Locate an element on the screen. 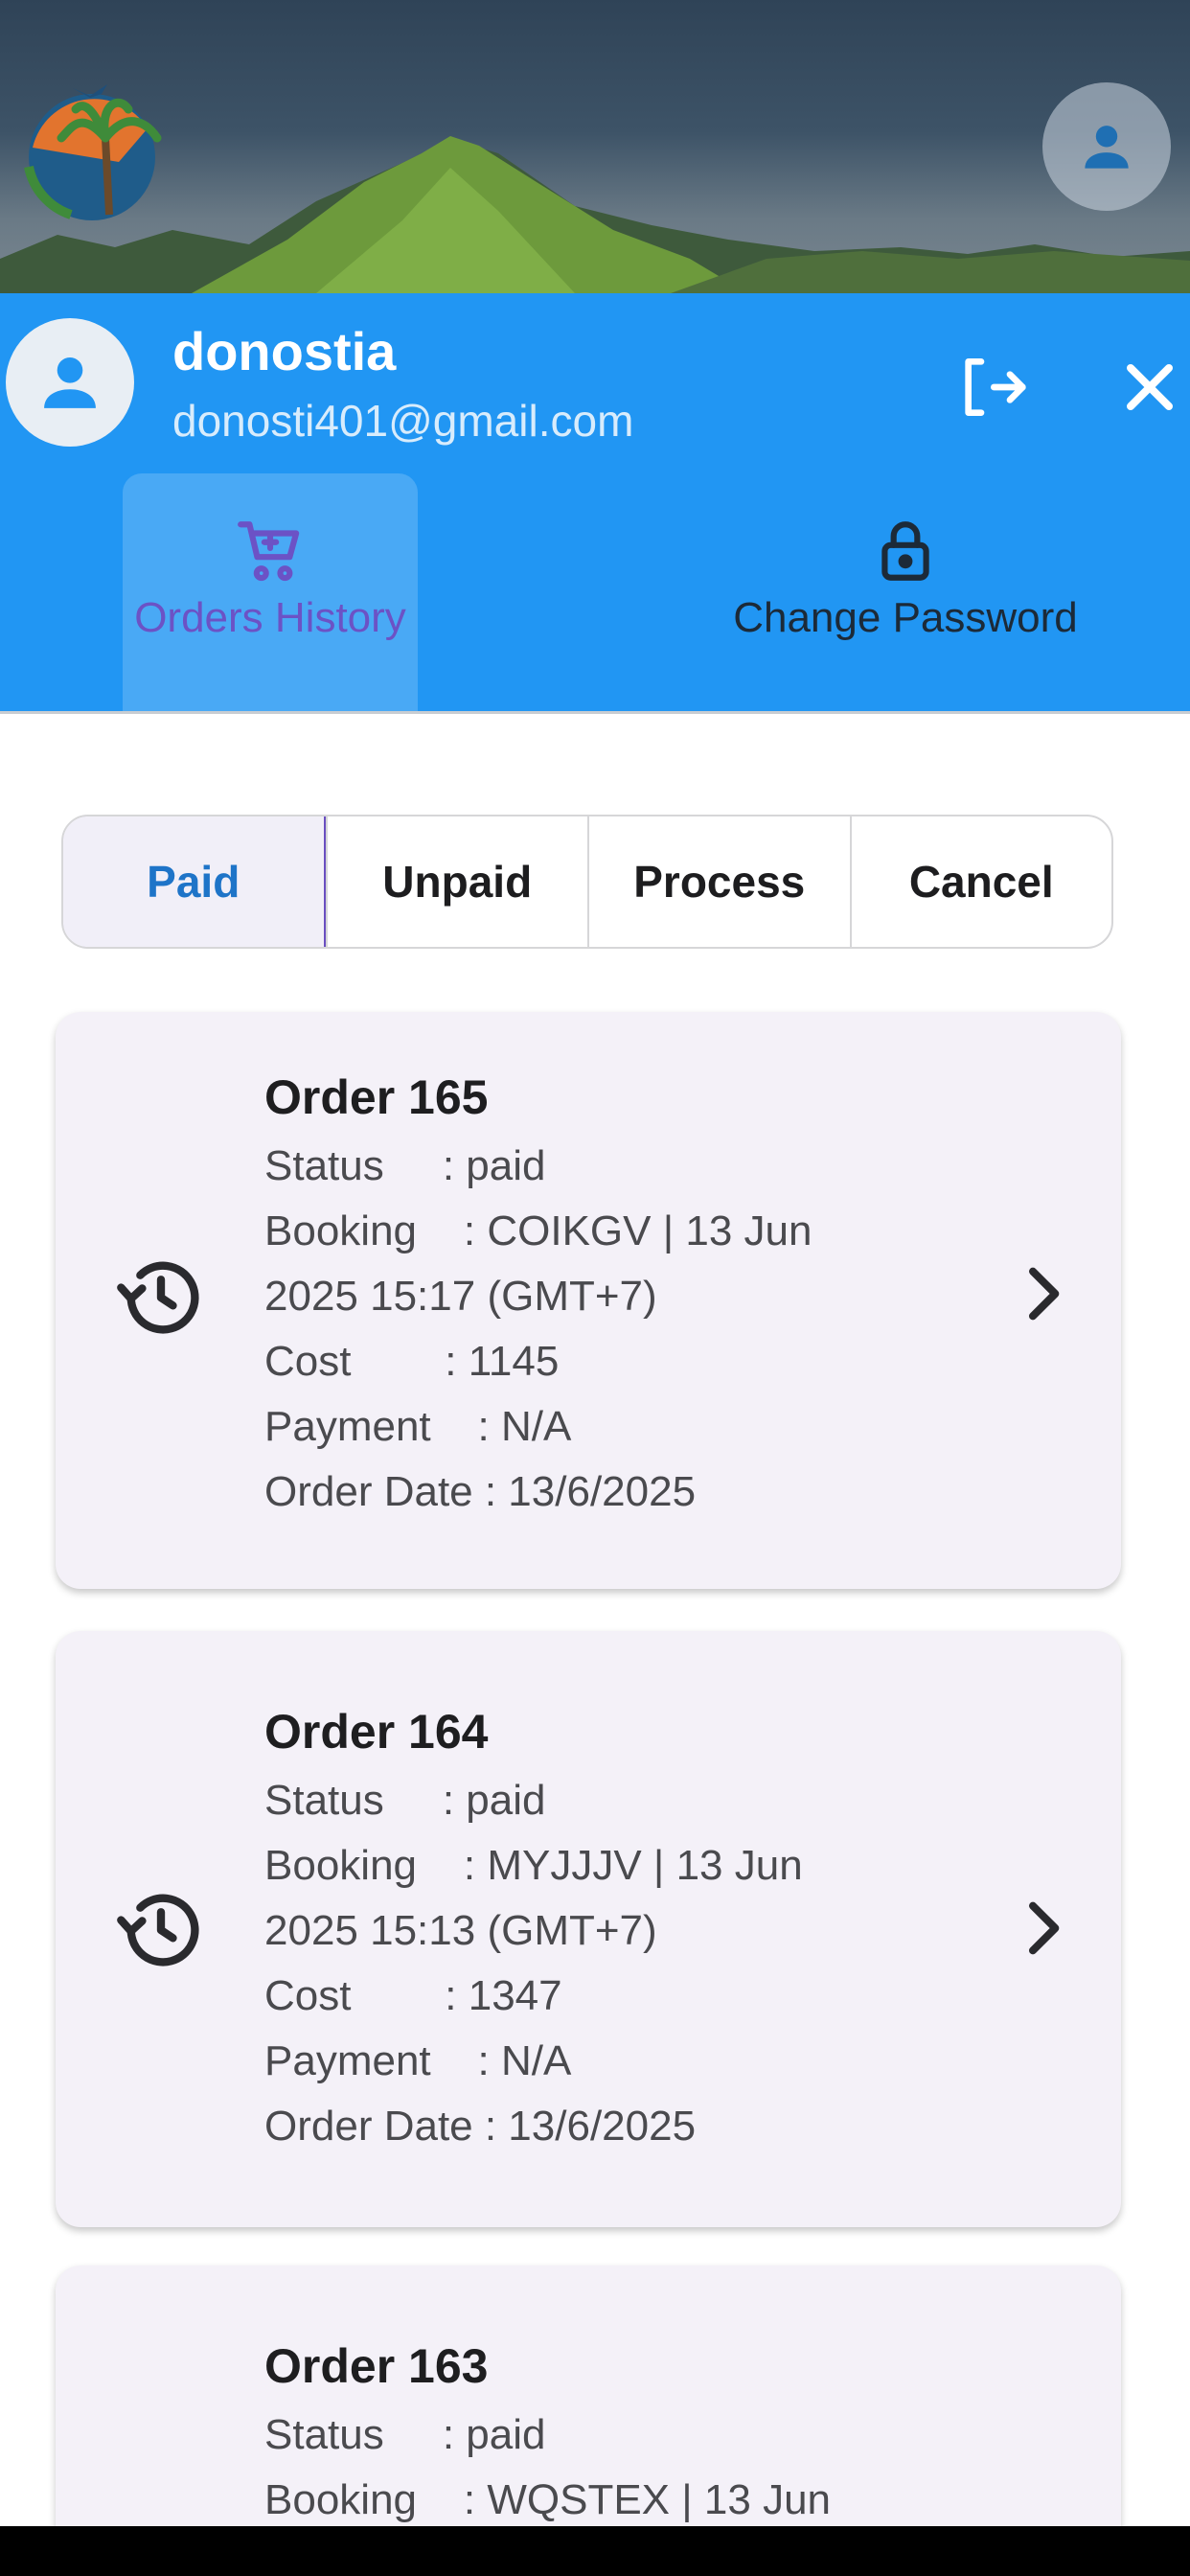  menu-change-password-label: Change Password is located at coordinates (905, 617).